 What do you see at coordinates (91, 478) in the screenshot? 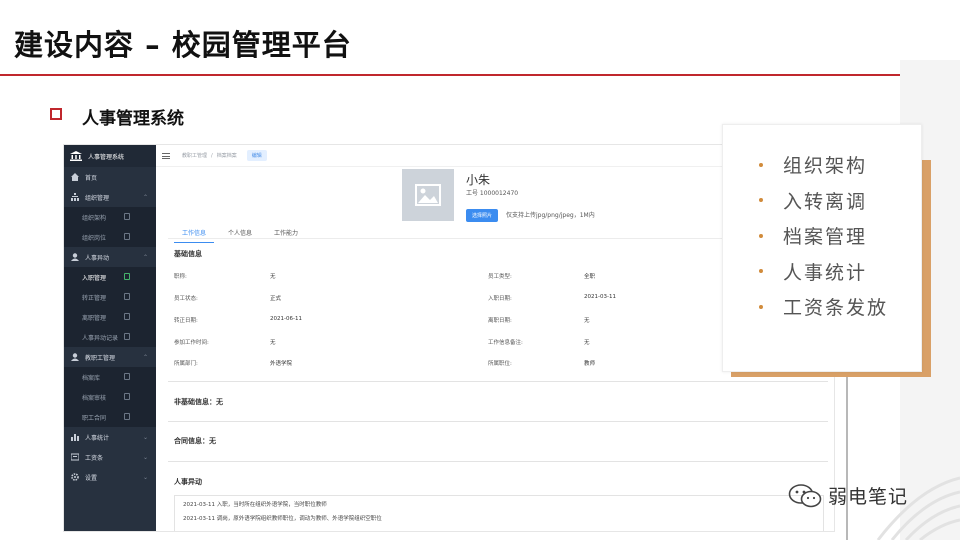
I see `sidebar-item-label: 设置` at bounding box center [91, 478].